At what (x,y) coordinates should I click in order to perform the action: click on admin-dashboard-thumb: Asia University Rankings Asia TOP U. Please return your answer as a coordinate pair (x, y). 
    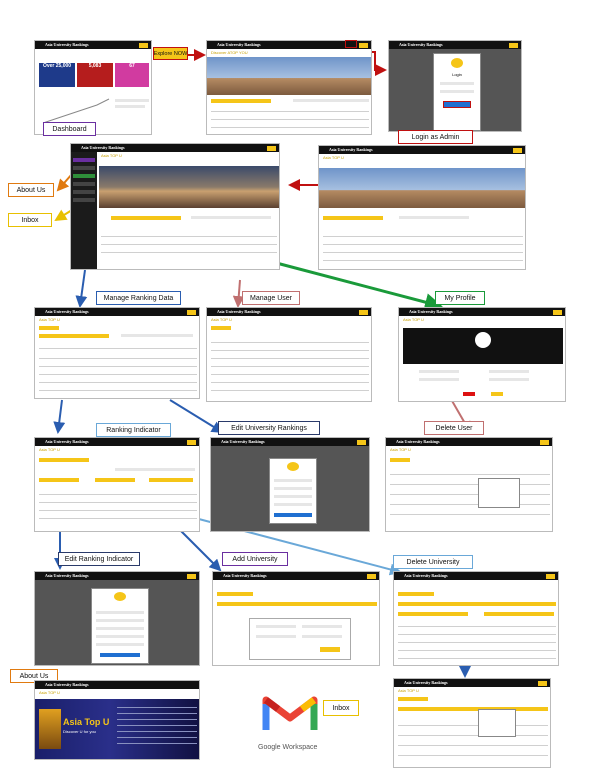
    Looking at the image, I should click on (175, 206).